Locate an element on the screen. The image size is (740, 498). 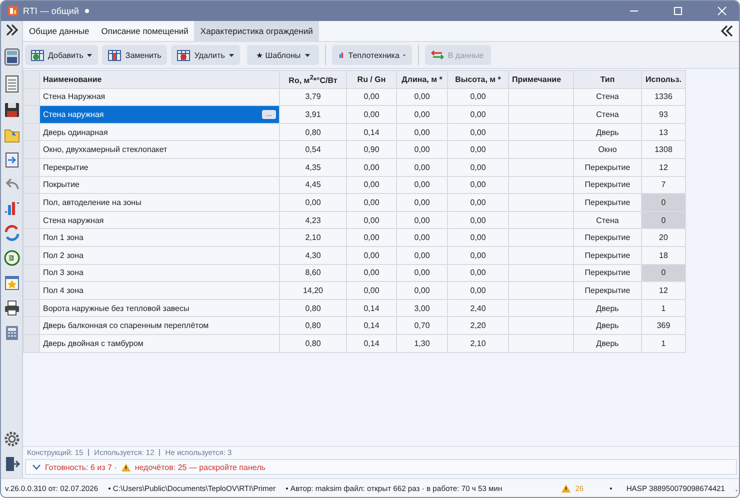
toolbar-button: Заменить is located at coordinates (135, 55).